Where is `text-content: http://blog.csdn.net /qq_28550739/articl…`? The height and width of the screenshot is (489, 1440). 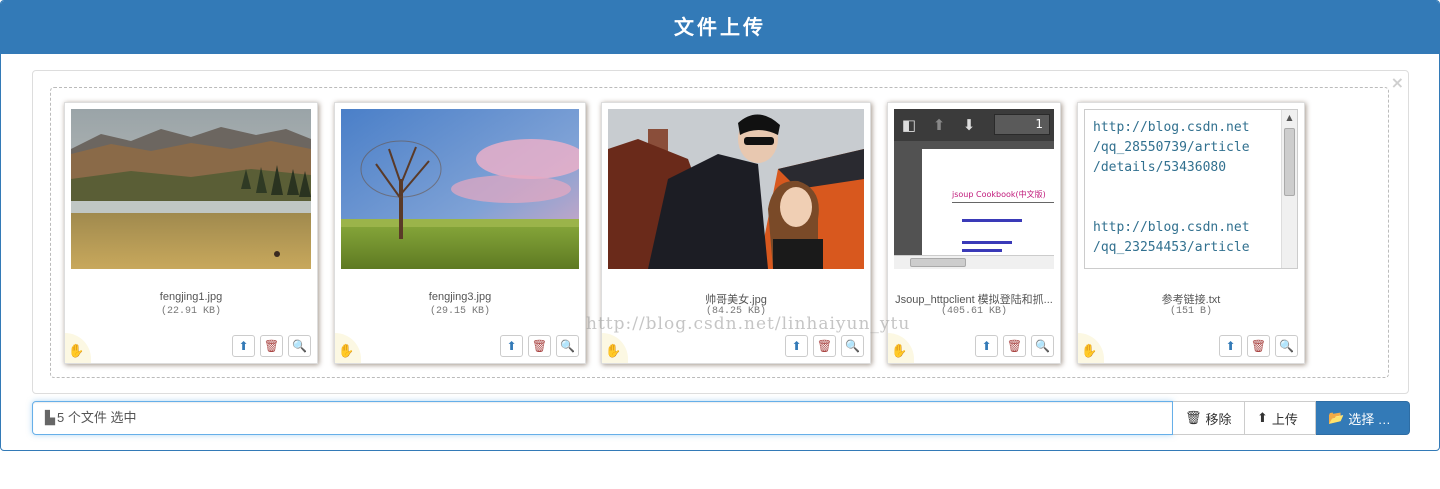 text-content: http://blog.csdn.net /qq_28550739/articl… is located at coordinates (1171, 187).